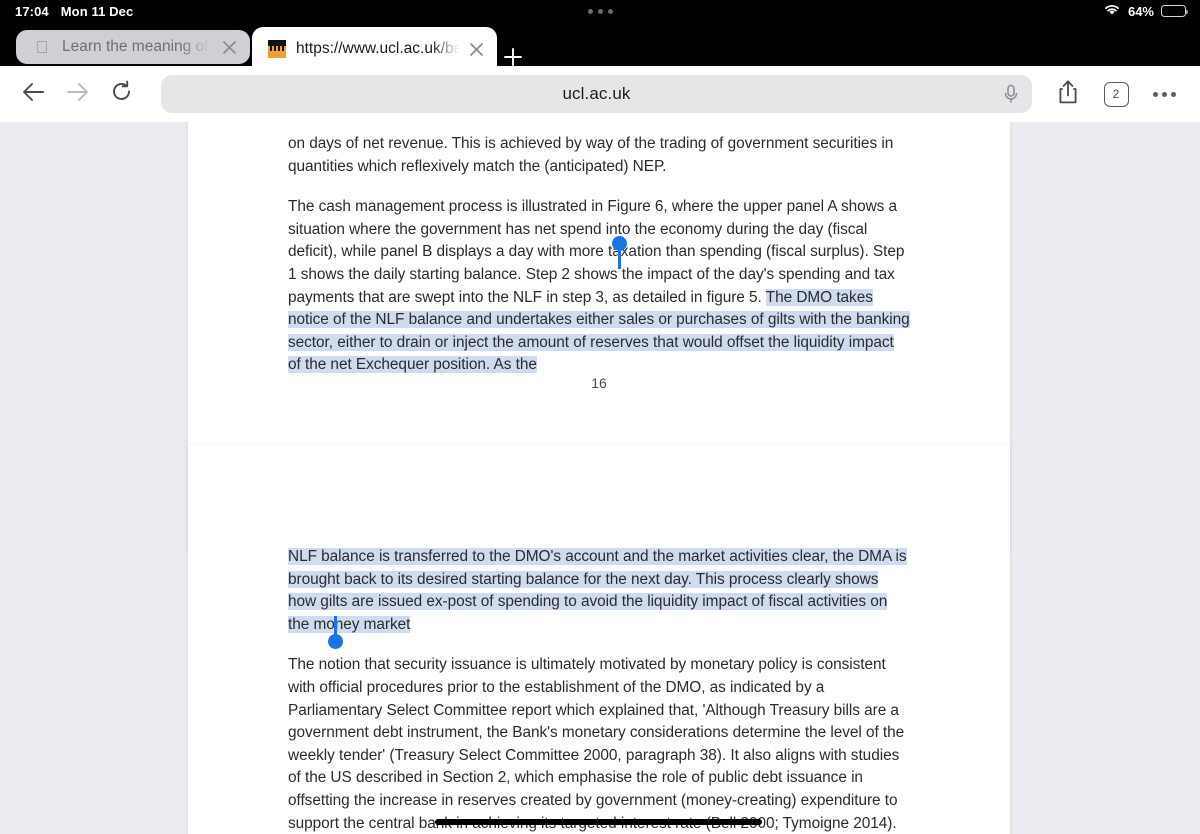 Image resolution: width=1200 pixels, height=834 pixels. I want to click on tab-active: https://www.ucl.ac.uk/ba, so click(374, 49).